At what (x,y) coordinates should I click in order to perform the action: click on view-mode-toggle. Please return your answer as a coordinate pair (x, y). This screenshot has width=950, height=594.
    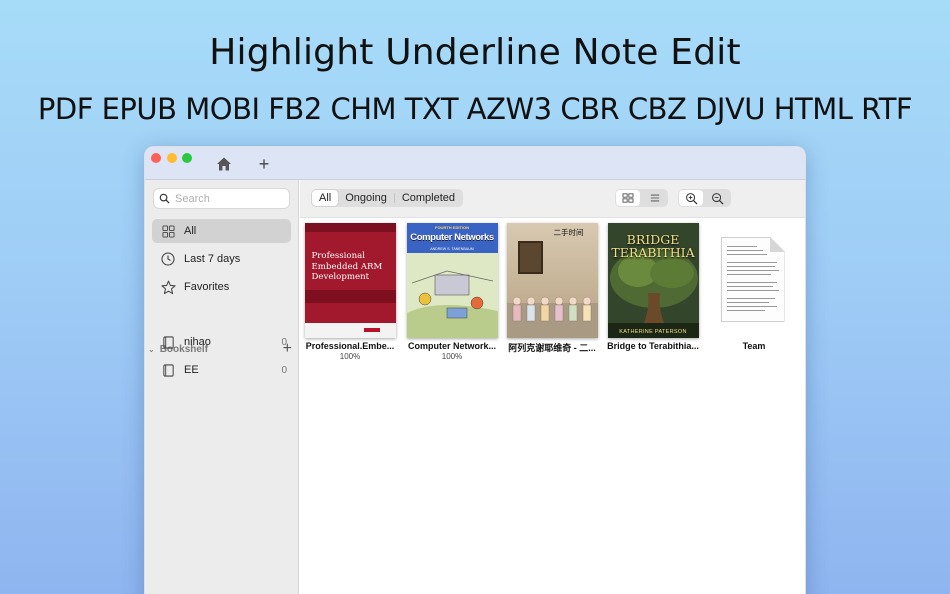
    Looking at the image, I should click on (641, 198).